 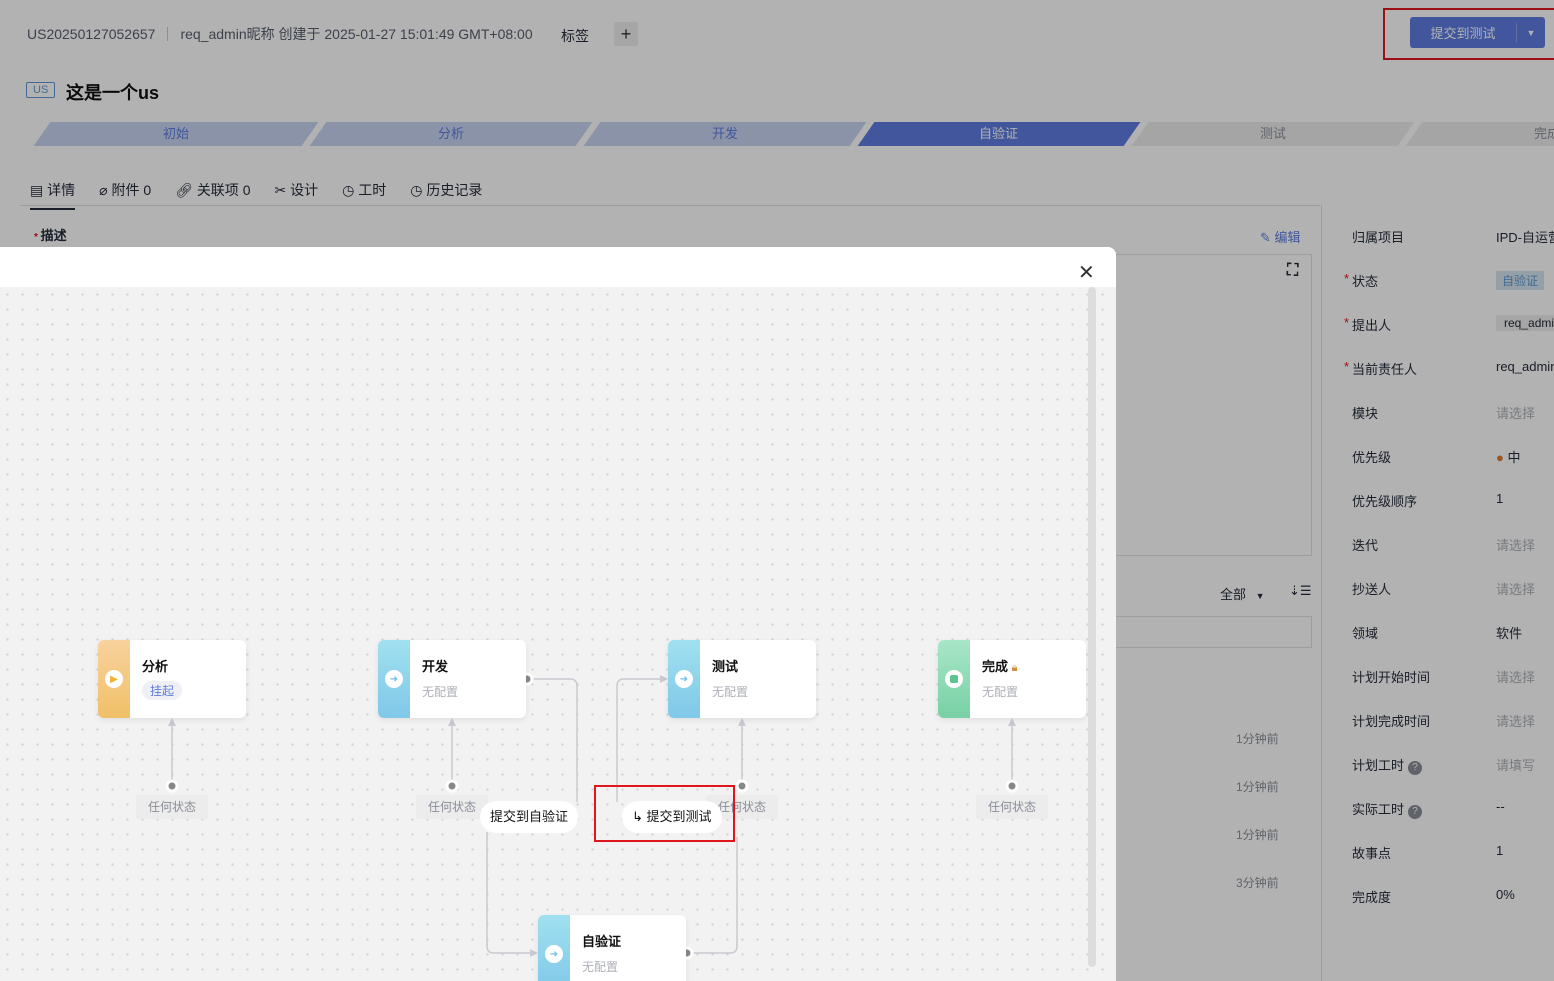 What do you see at coordinates (1086, 273) in the screenshot?
I see `close-icon: ✕` at bounding box center [1086, 273].